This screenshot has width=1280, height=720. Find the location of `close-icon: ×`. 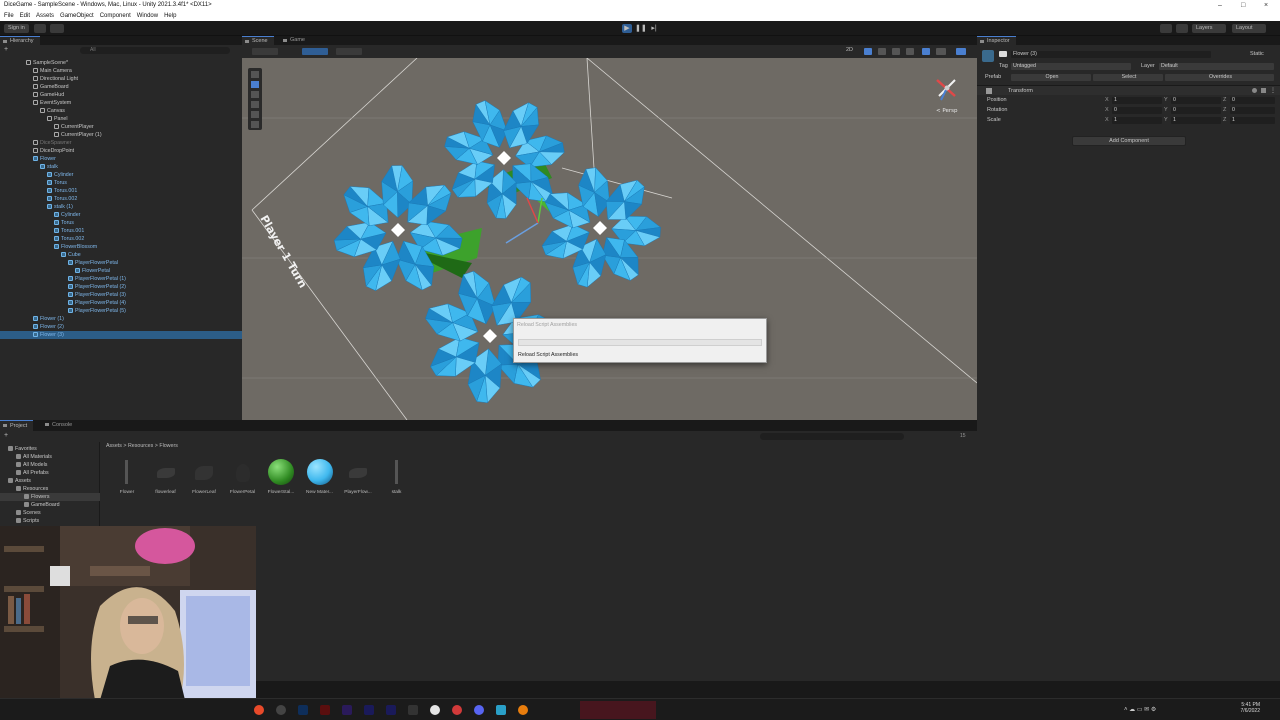

close-icon: × is located at coordinates (1266, 5).